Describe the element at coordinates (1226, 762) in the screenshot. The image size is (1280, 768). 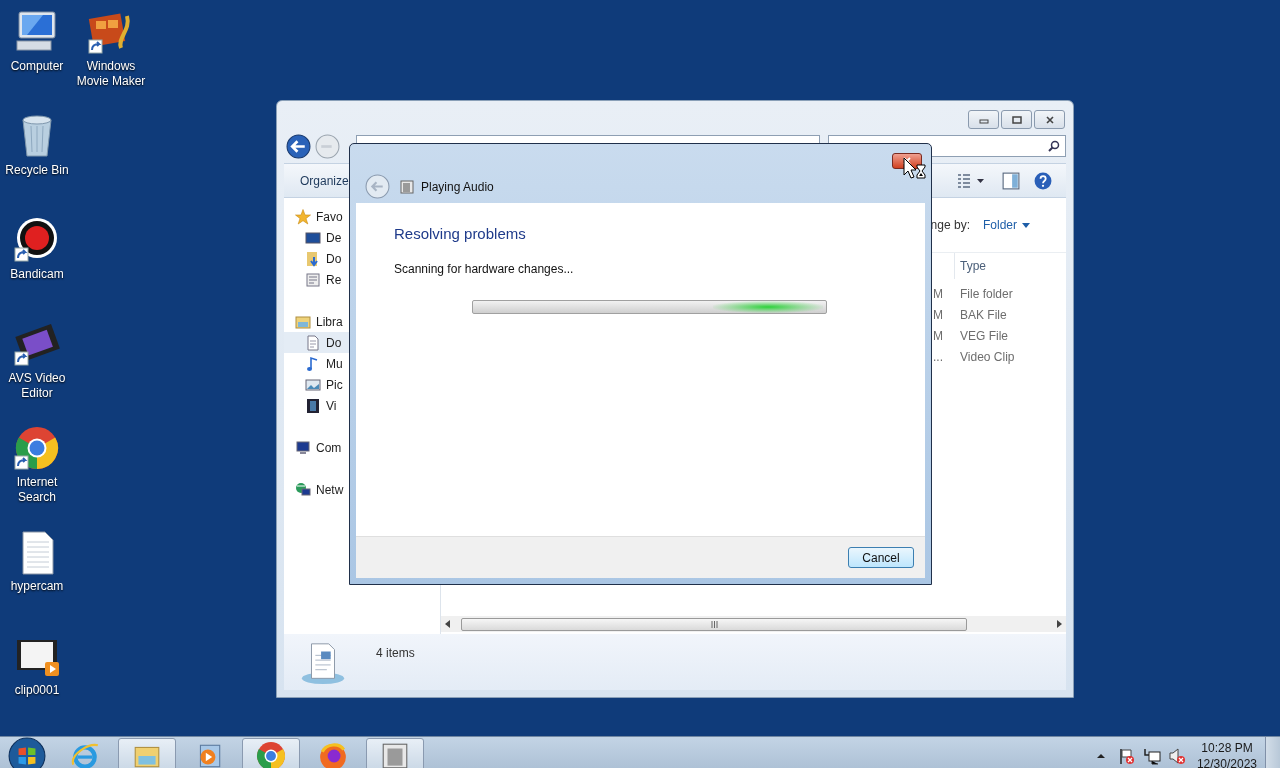
I see `clock-date: 12/30/2023` at that location.